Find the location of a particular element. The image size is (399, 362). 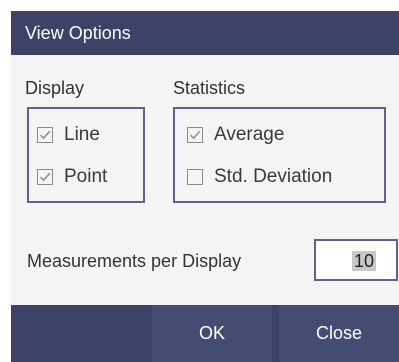

display-group-box: Line Point is located at coordinates (86, 155).